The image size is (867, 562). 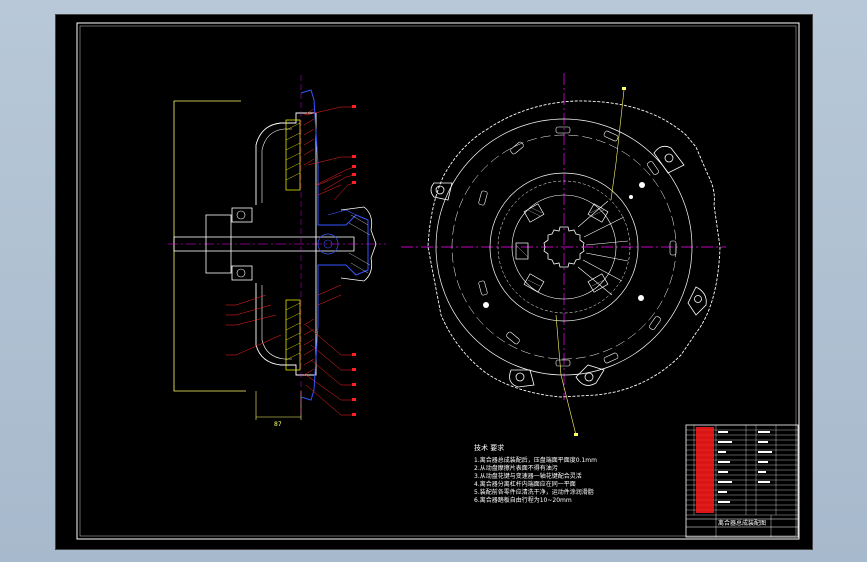 I want to click on damper-springs, so click(x=562, y=248).